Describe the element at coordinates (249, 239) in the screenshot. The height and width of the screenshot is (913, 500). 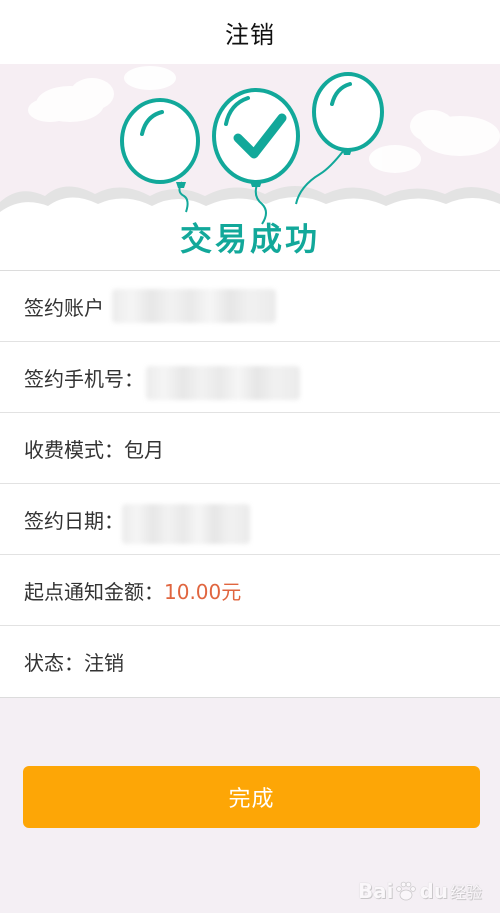
I see `success-title: 交易成功` at that location.